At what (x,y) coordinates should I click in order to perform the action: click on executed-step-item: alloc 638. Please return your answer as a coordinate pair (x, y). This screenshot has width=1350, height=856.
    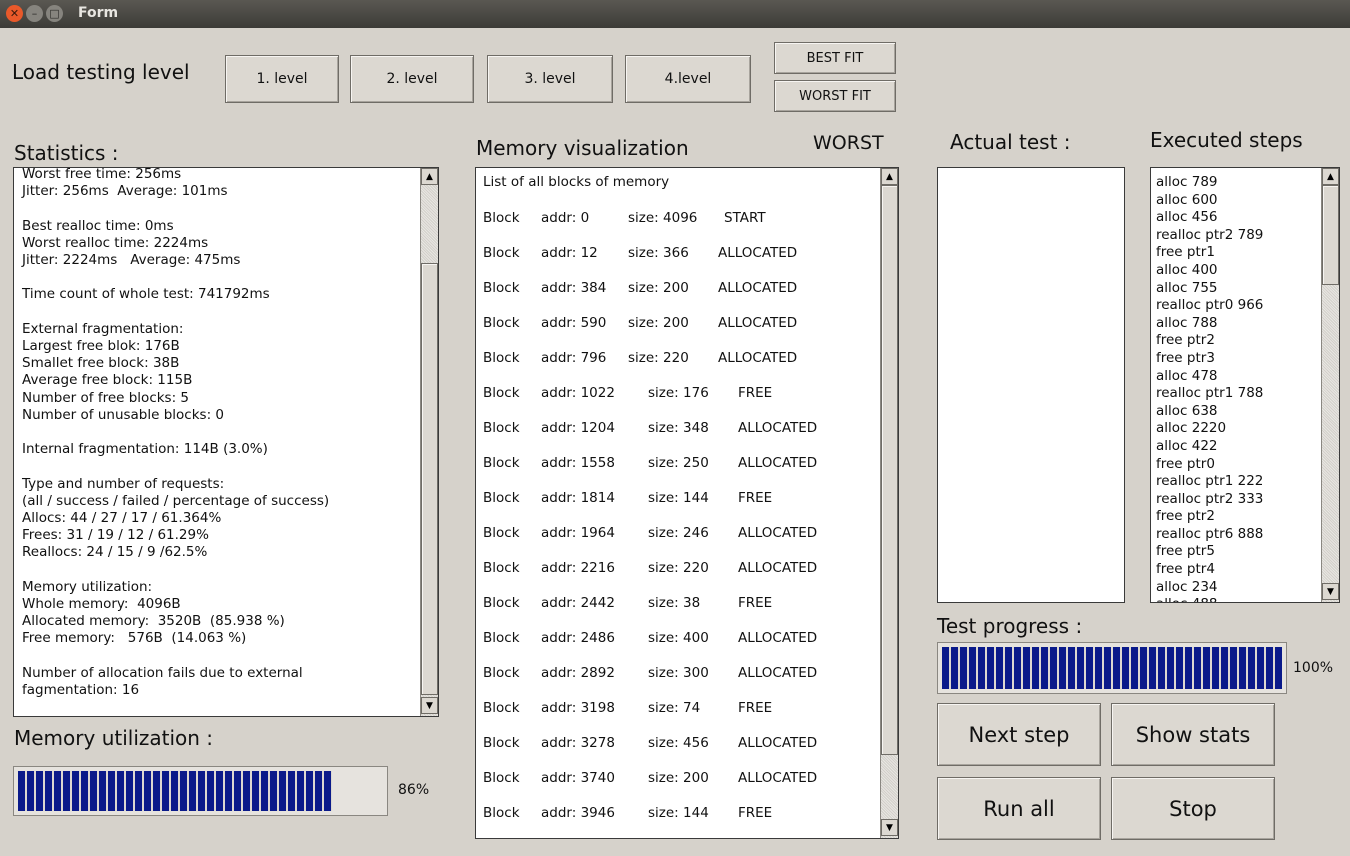
    Looking at the image, I should click on (1187, 410).